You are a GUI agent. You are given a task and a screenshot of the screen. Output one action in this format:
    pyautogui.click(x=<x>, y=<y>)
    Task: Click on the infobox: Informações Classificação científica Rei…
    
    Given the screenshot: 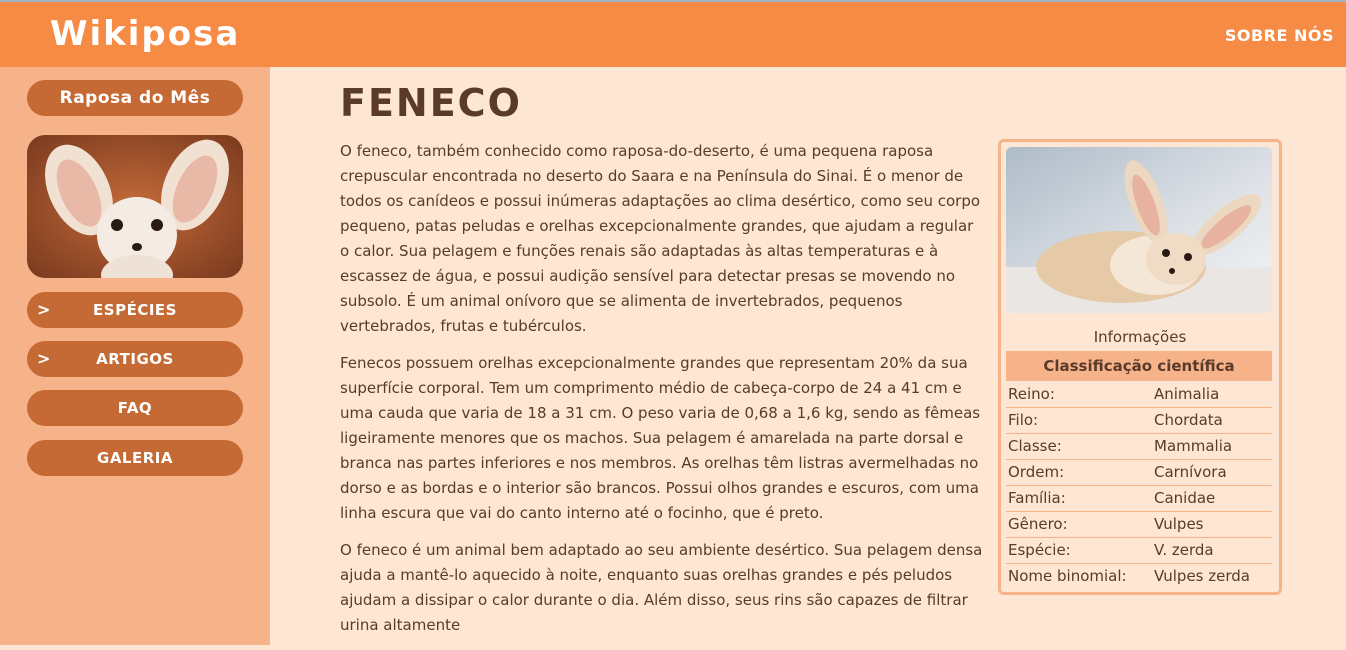 What is the action you would take?
    pyautogui.click(x=1140, y=367)
    